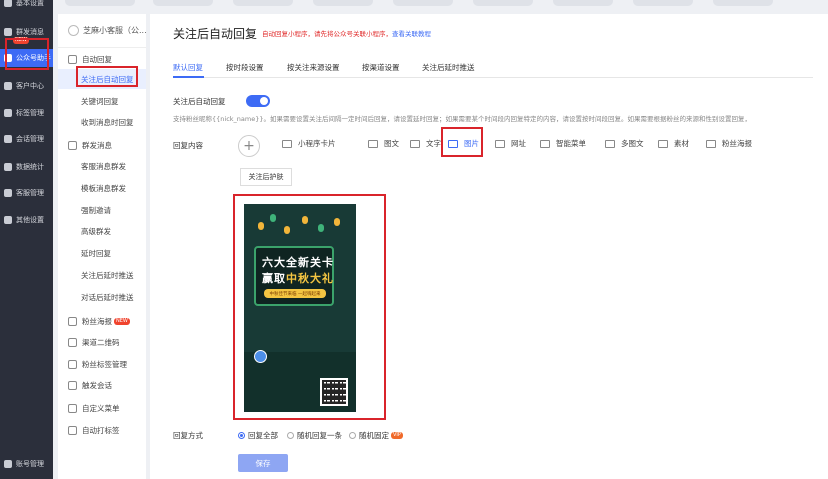 The image size is (828, 479). Describe the element at coordinates (729, 143) in the screenshot. I see `type-fan-poster: 粉丝海报` at that location.